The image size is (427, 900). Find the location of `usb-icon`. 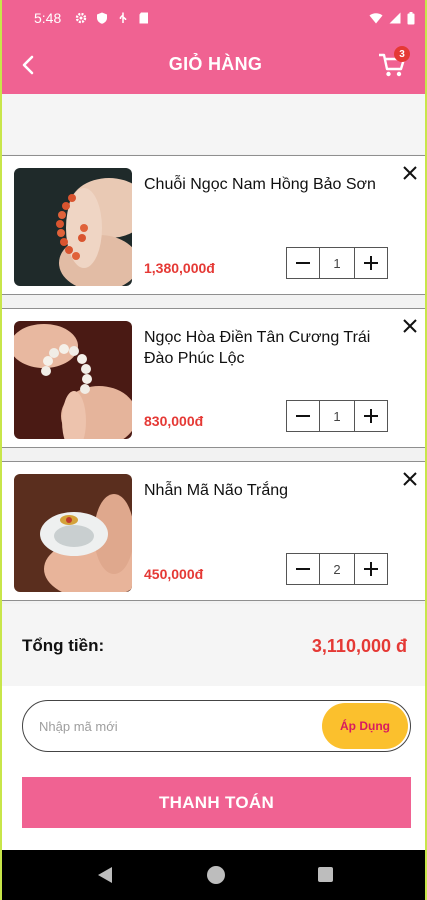

usb-icon is located at coordinates (123, 17).